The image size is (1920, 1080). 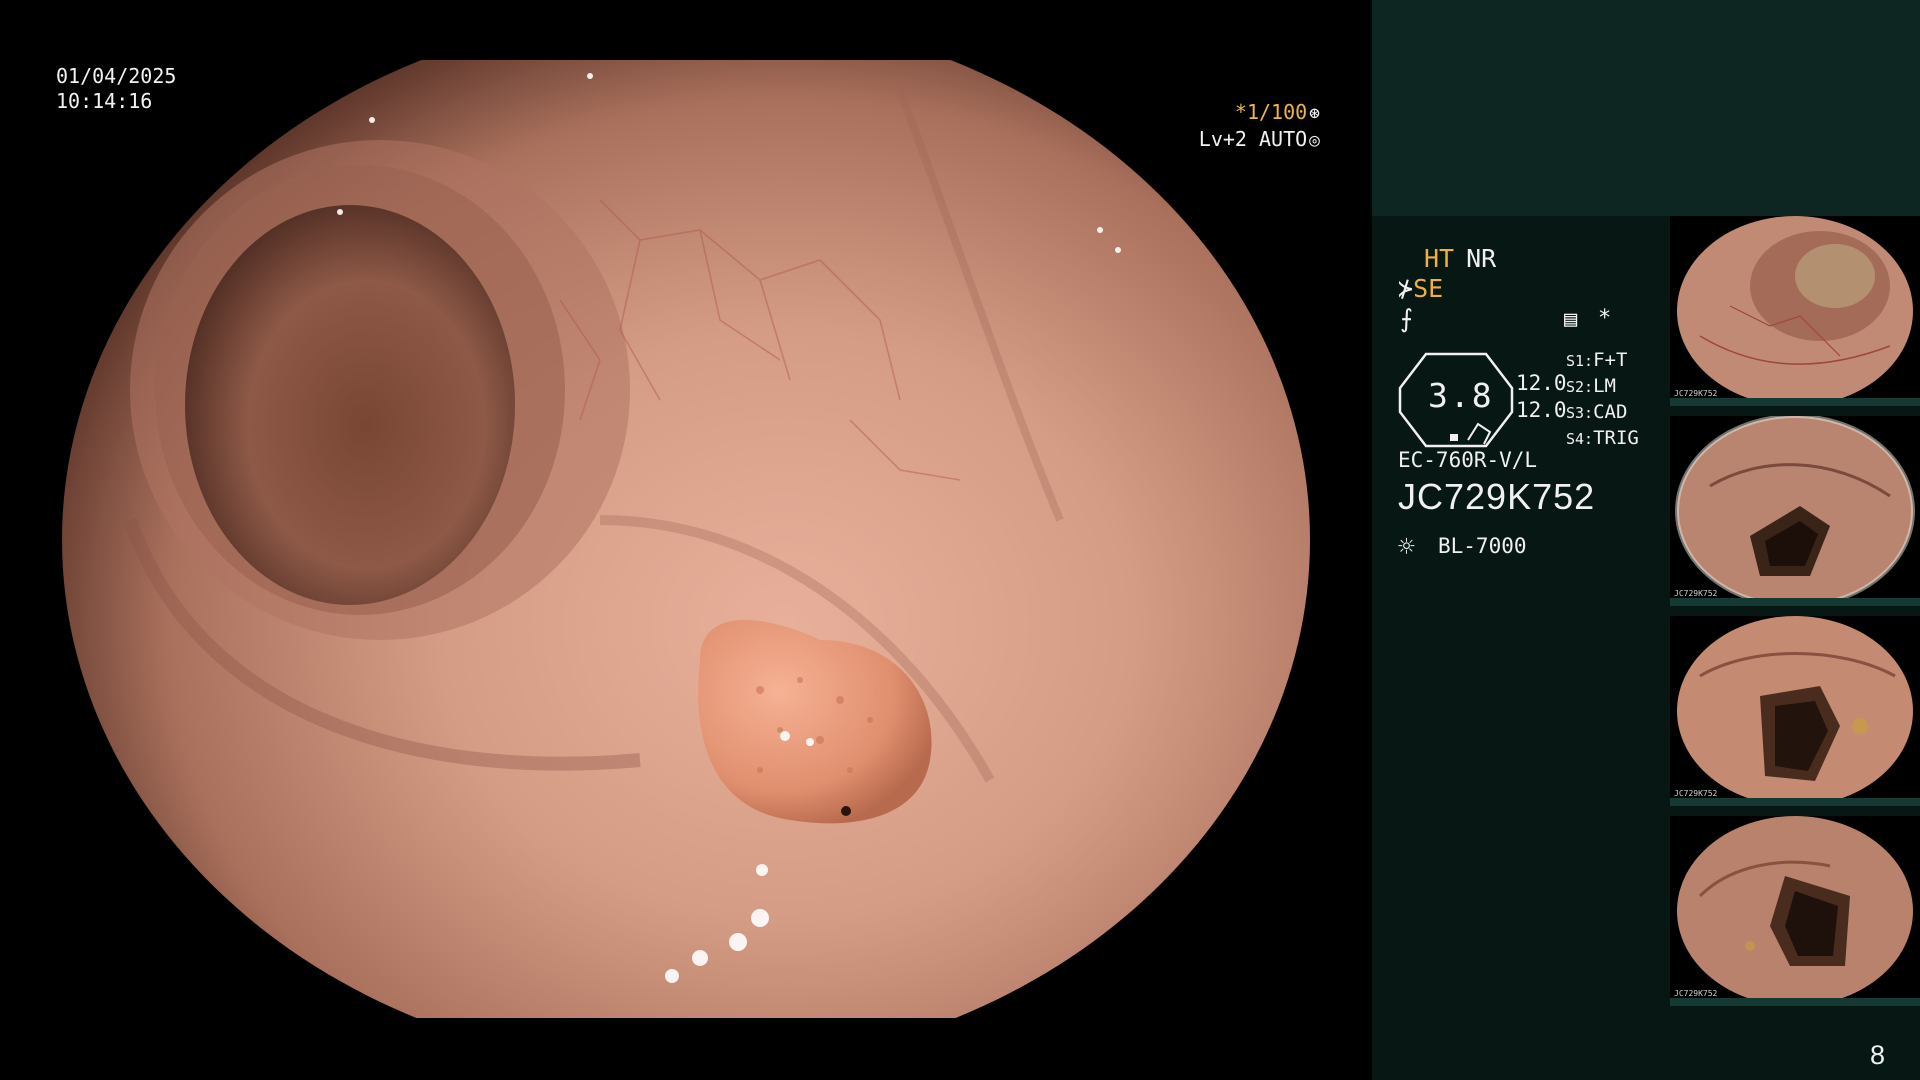 I want to click on top-info-block, so click(x=1646, y=108).